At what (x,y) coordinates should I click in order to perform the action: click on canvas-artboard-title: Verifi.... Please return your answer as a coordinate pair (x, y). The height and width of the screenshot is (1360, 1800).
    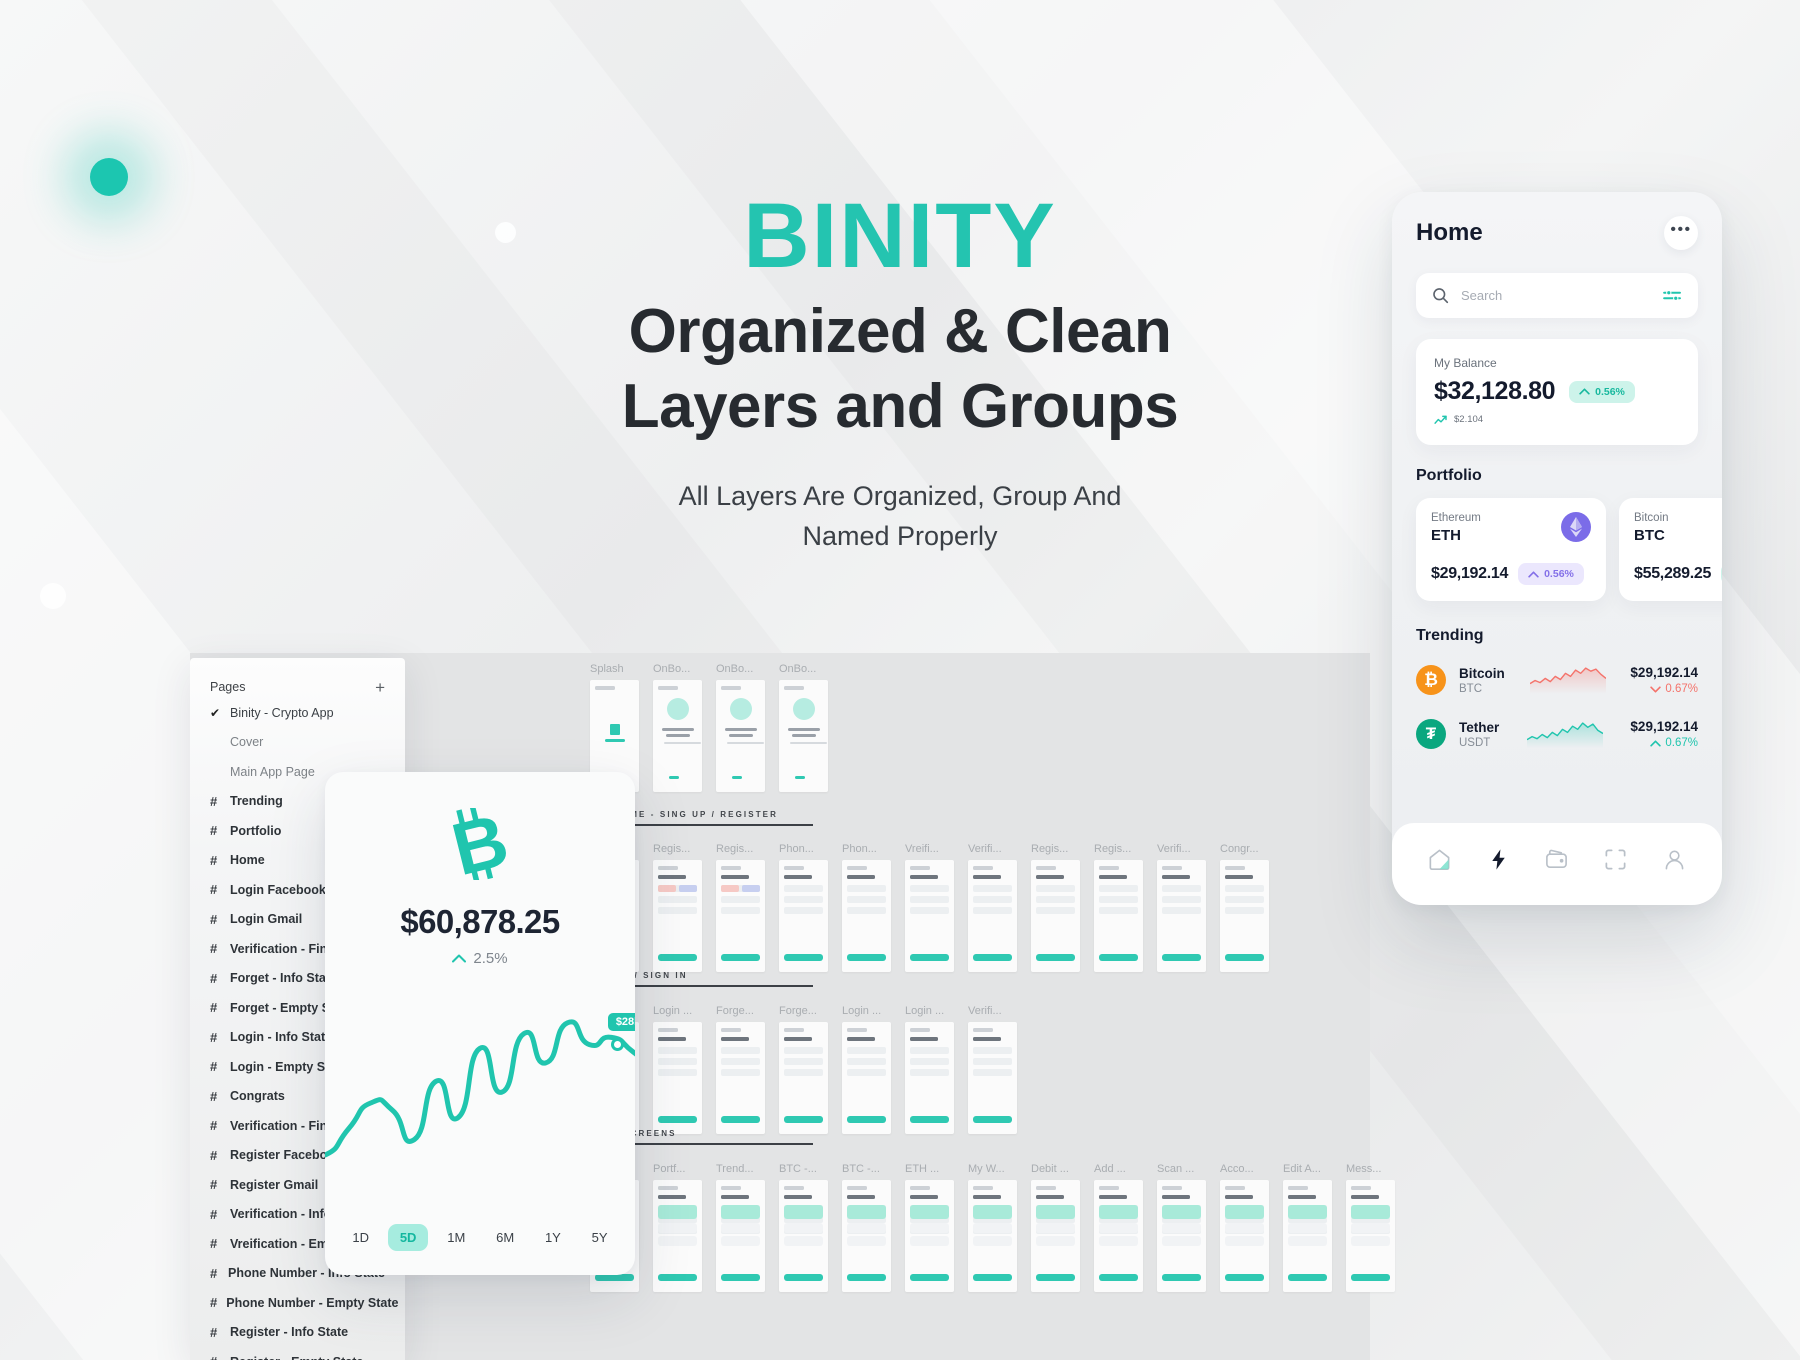
    Looking at the image, I should click on (1174, 849).